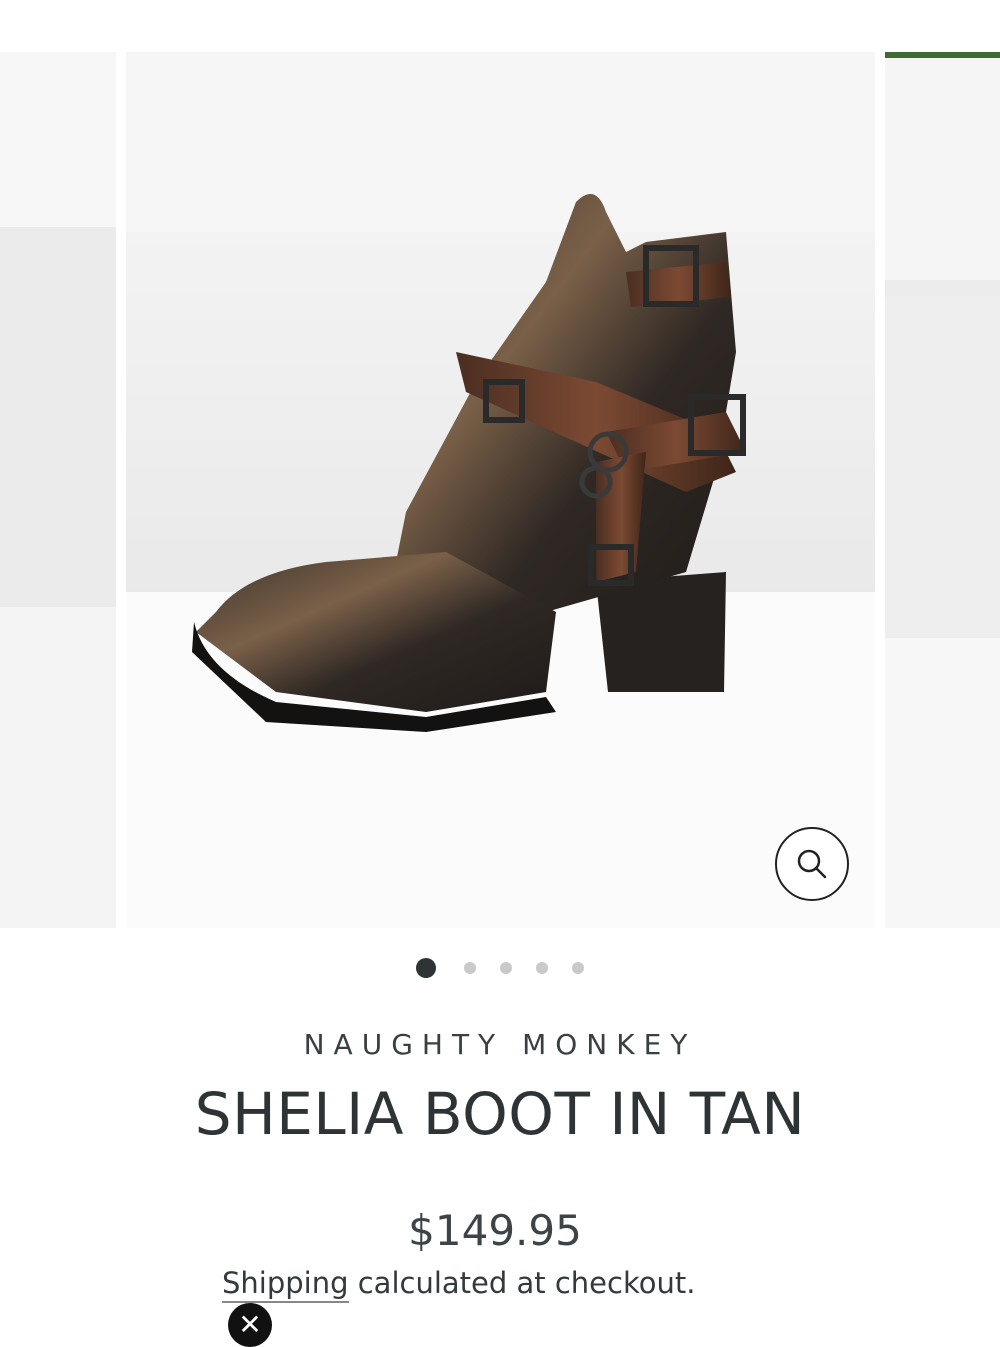 The height and width of the screenshot is (1347, 1000). Describe the element at coordinates (495, 1230) in the screenshot. I see `product-price: $149.95` at that location.